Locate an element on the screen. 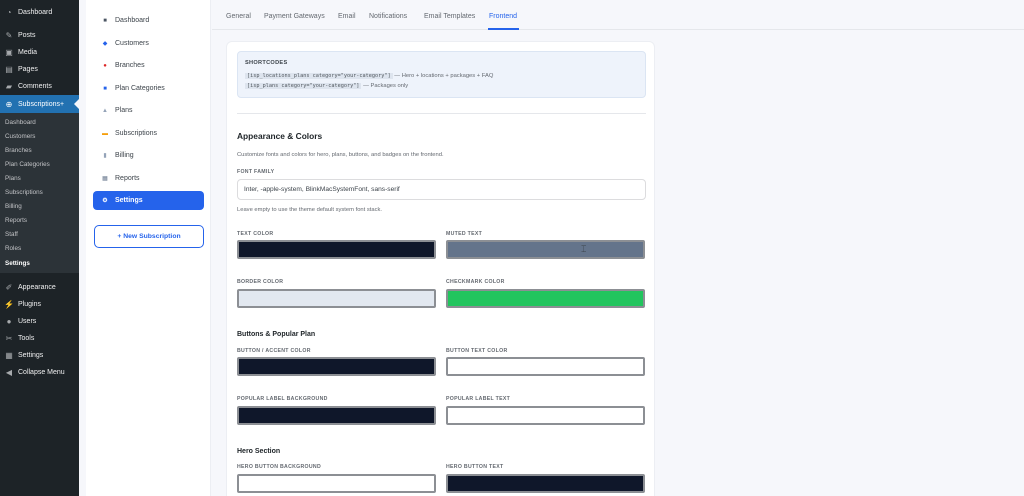 This screenshot has height=496, width=1024. shortcodes-title: SHORTCODES is located at coordinates (266, 63).